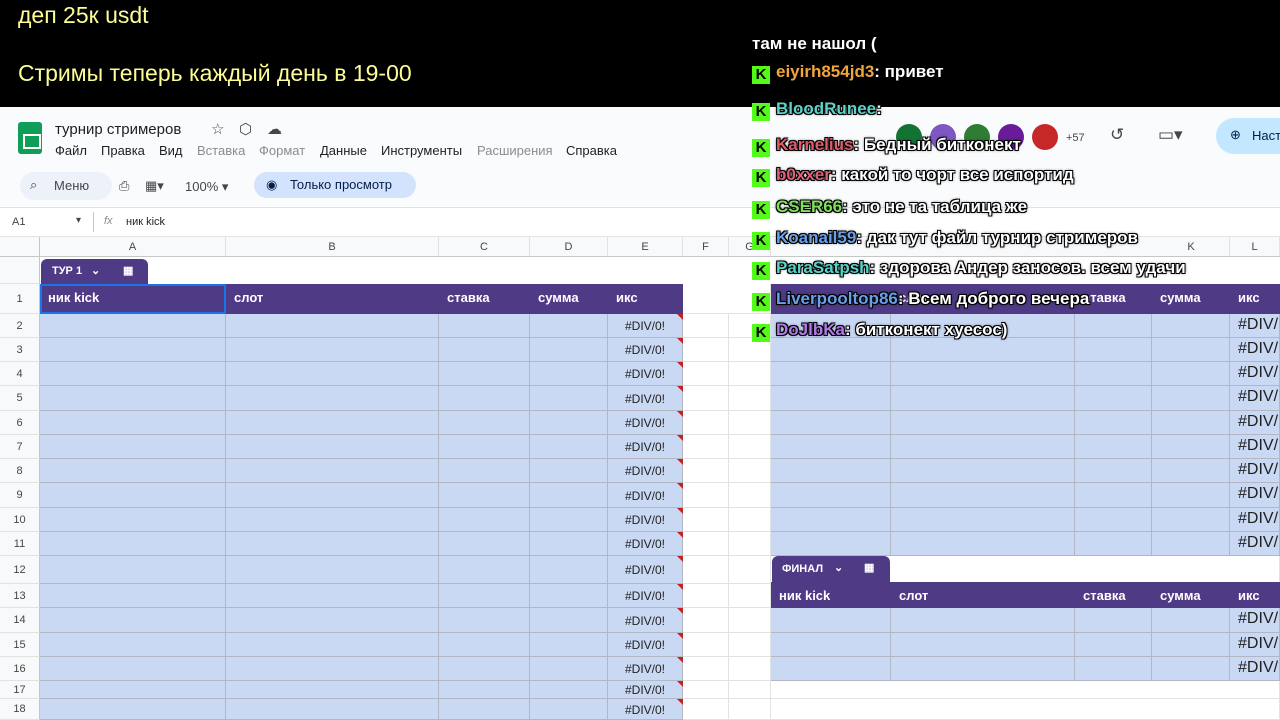  Describe the element at coordinates (20, 544) in the screenshot. I see `row-header: 11` at that location.